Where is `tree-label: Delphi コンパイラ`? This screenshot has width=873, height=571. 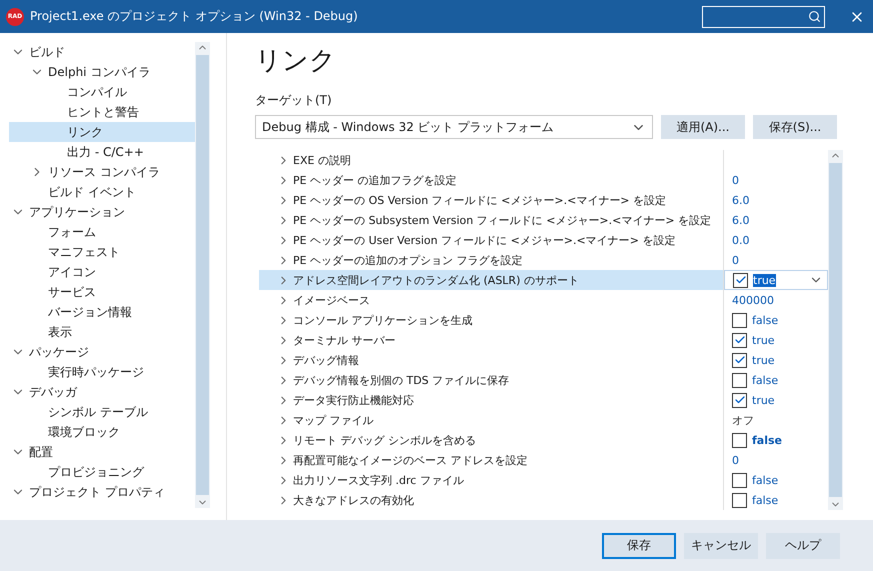 tree-label: Delphi コンパイラ is located at coordinates (99, 72).